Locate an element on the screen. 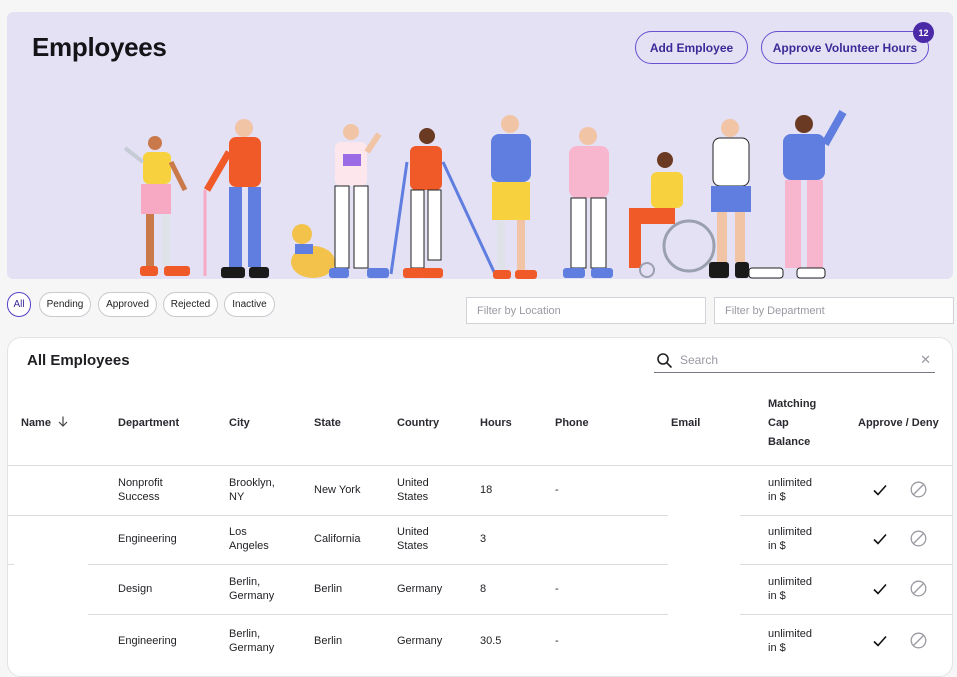 This screenshot has height=677, width=957. column-header-city: City is located at coordinates (239, 423).